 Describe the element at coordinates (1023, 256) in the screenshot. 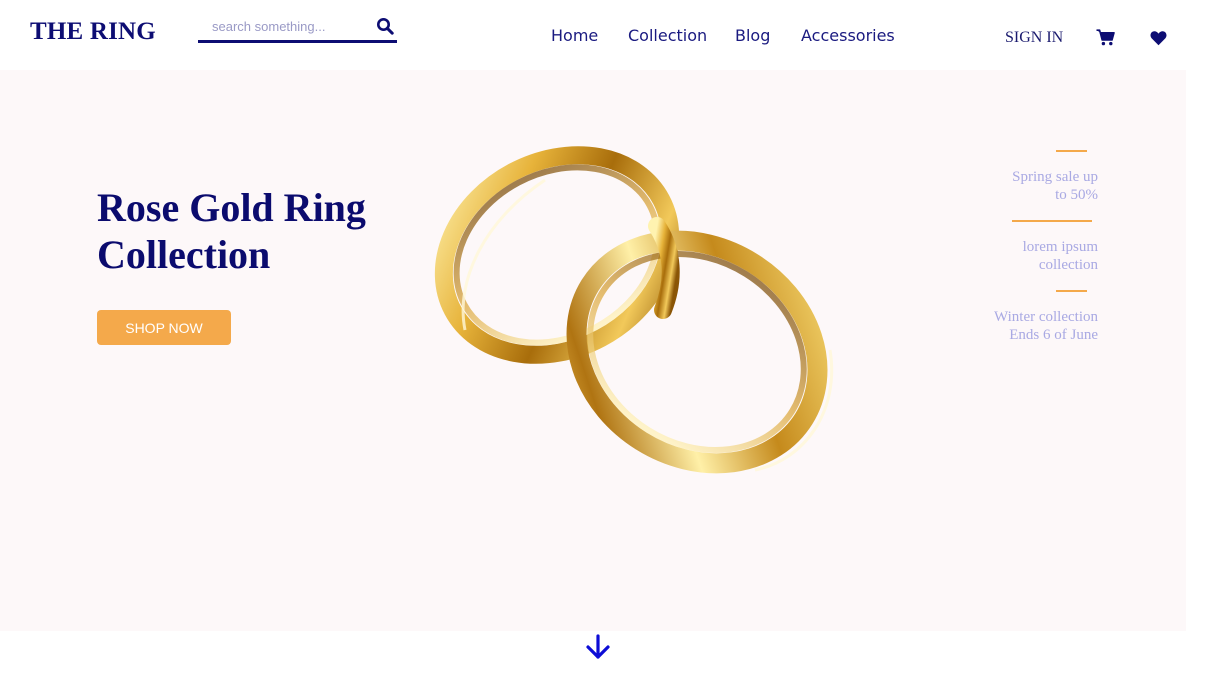

I see `promo-collection: lorem ipsum collection` at that location.